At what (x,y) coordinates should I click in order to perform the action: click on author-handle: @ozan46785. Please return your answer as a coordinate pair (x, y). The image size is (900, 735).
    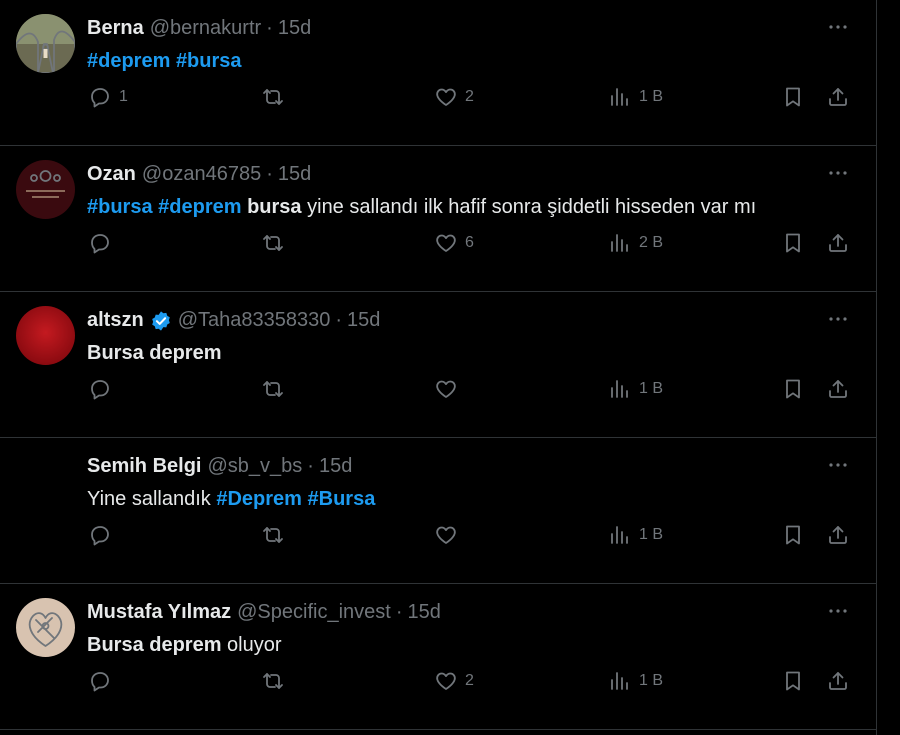
    Looking at the image, I should click on (201, 174).